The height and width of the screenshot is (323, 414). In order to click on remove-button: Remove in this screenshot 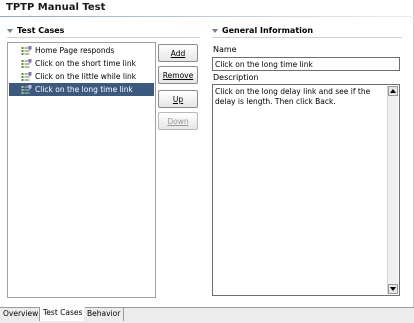, I will do `click(178, 75)`.